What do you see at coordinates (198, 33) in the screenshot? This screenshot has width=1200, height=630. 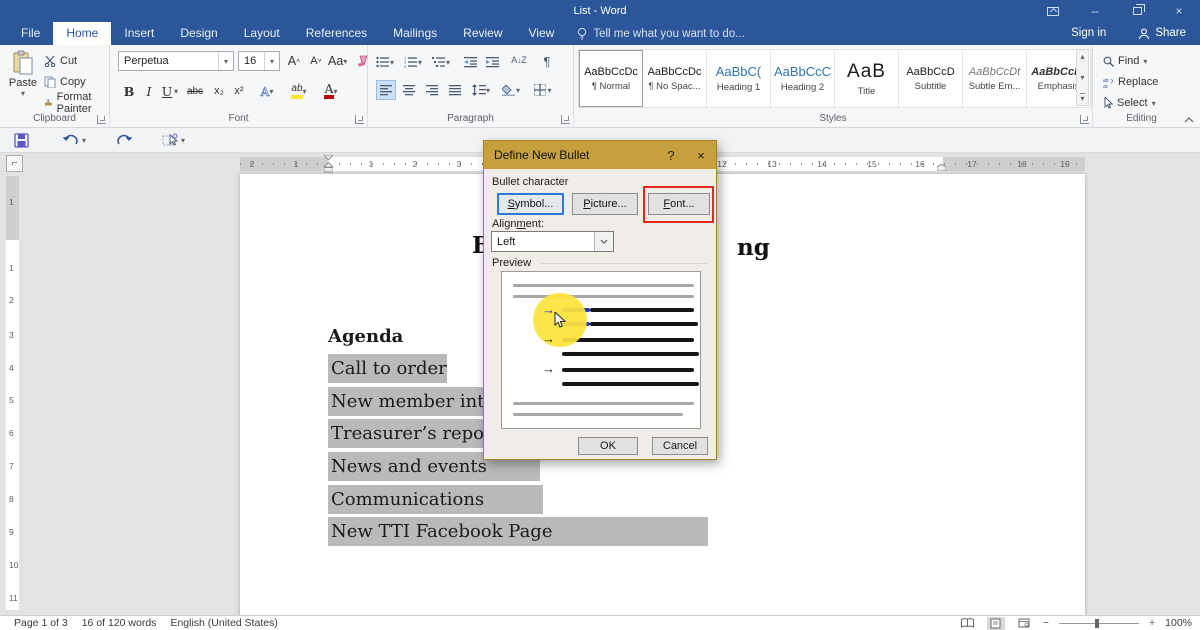 I see `tab-design: Design` at bounding box center [198, 33].